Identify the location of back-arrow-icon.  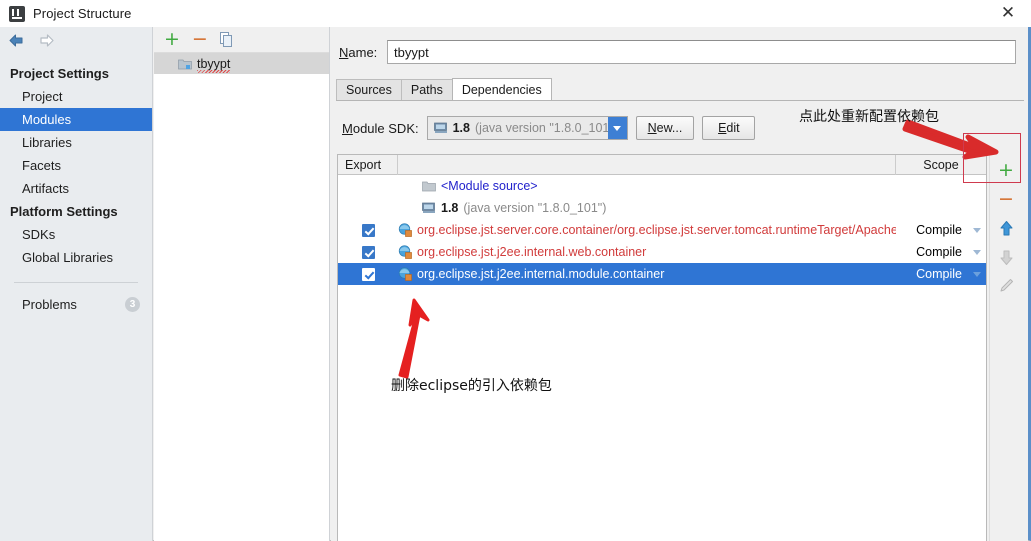
(16, 40).